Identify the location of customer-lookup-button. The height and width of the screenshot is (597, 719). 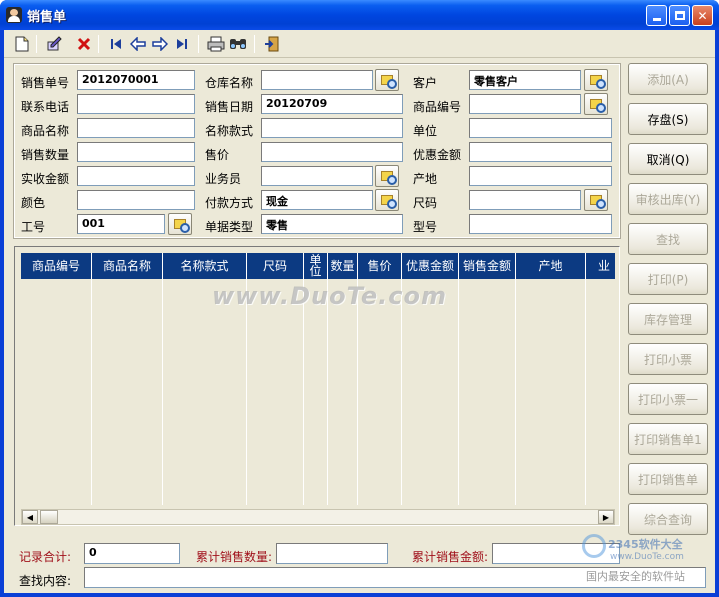
(596, 80).